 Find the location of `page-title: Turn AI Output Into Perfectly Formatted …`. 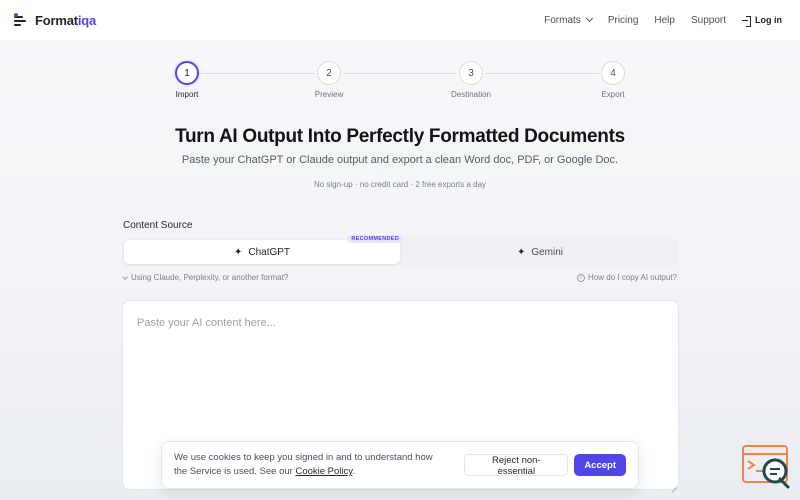

page-title: Turn AI Output Into Perfectly Formatted … is located at coordinates (400, 136).